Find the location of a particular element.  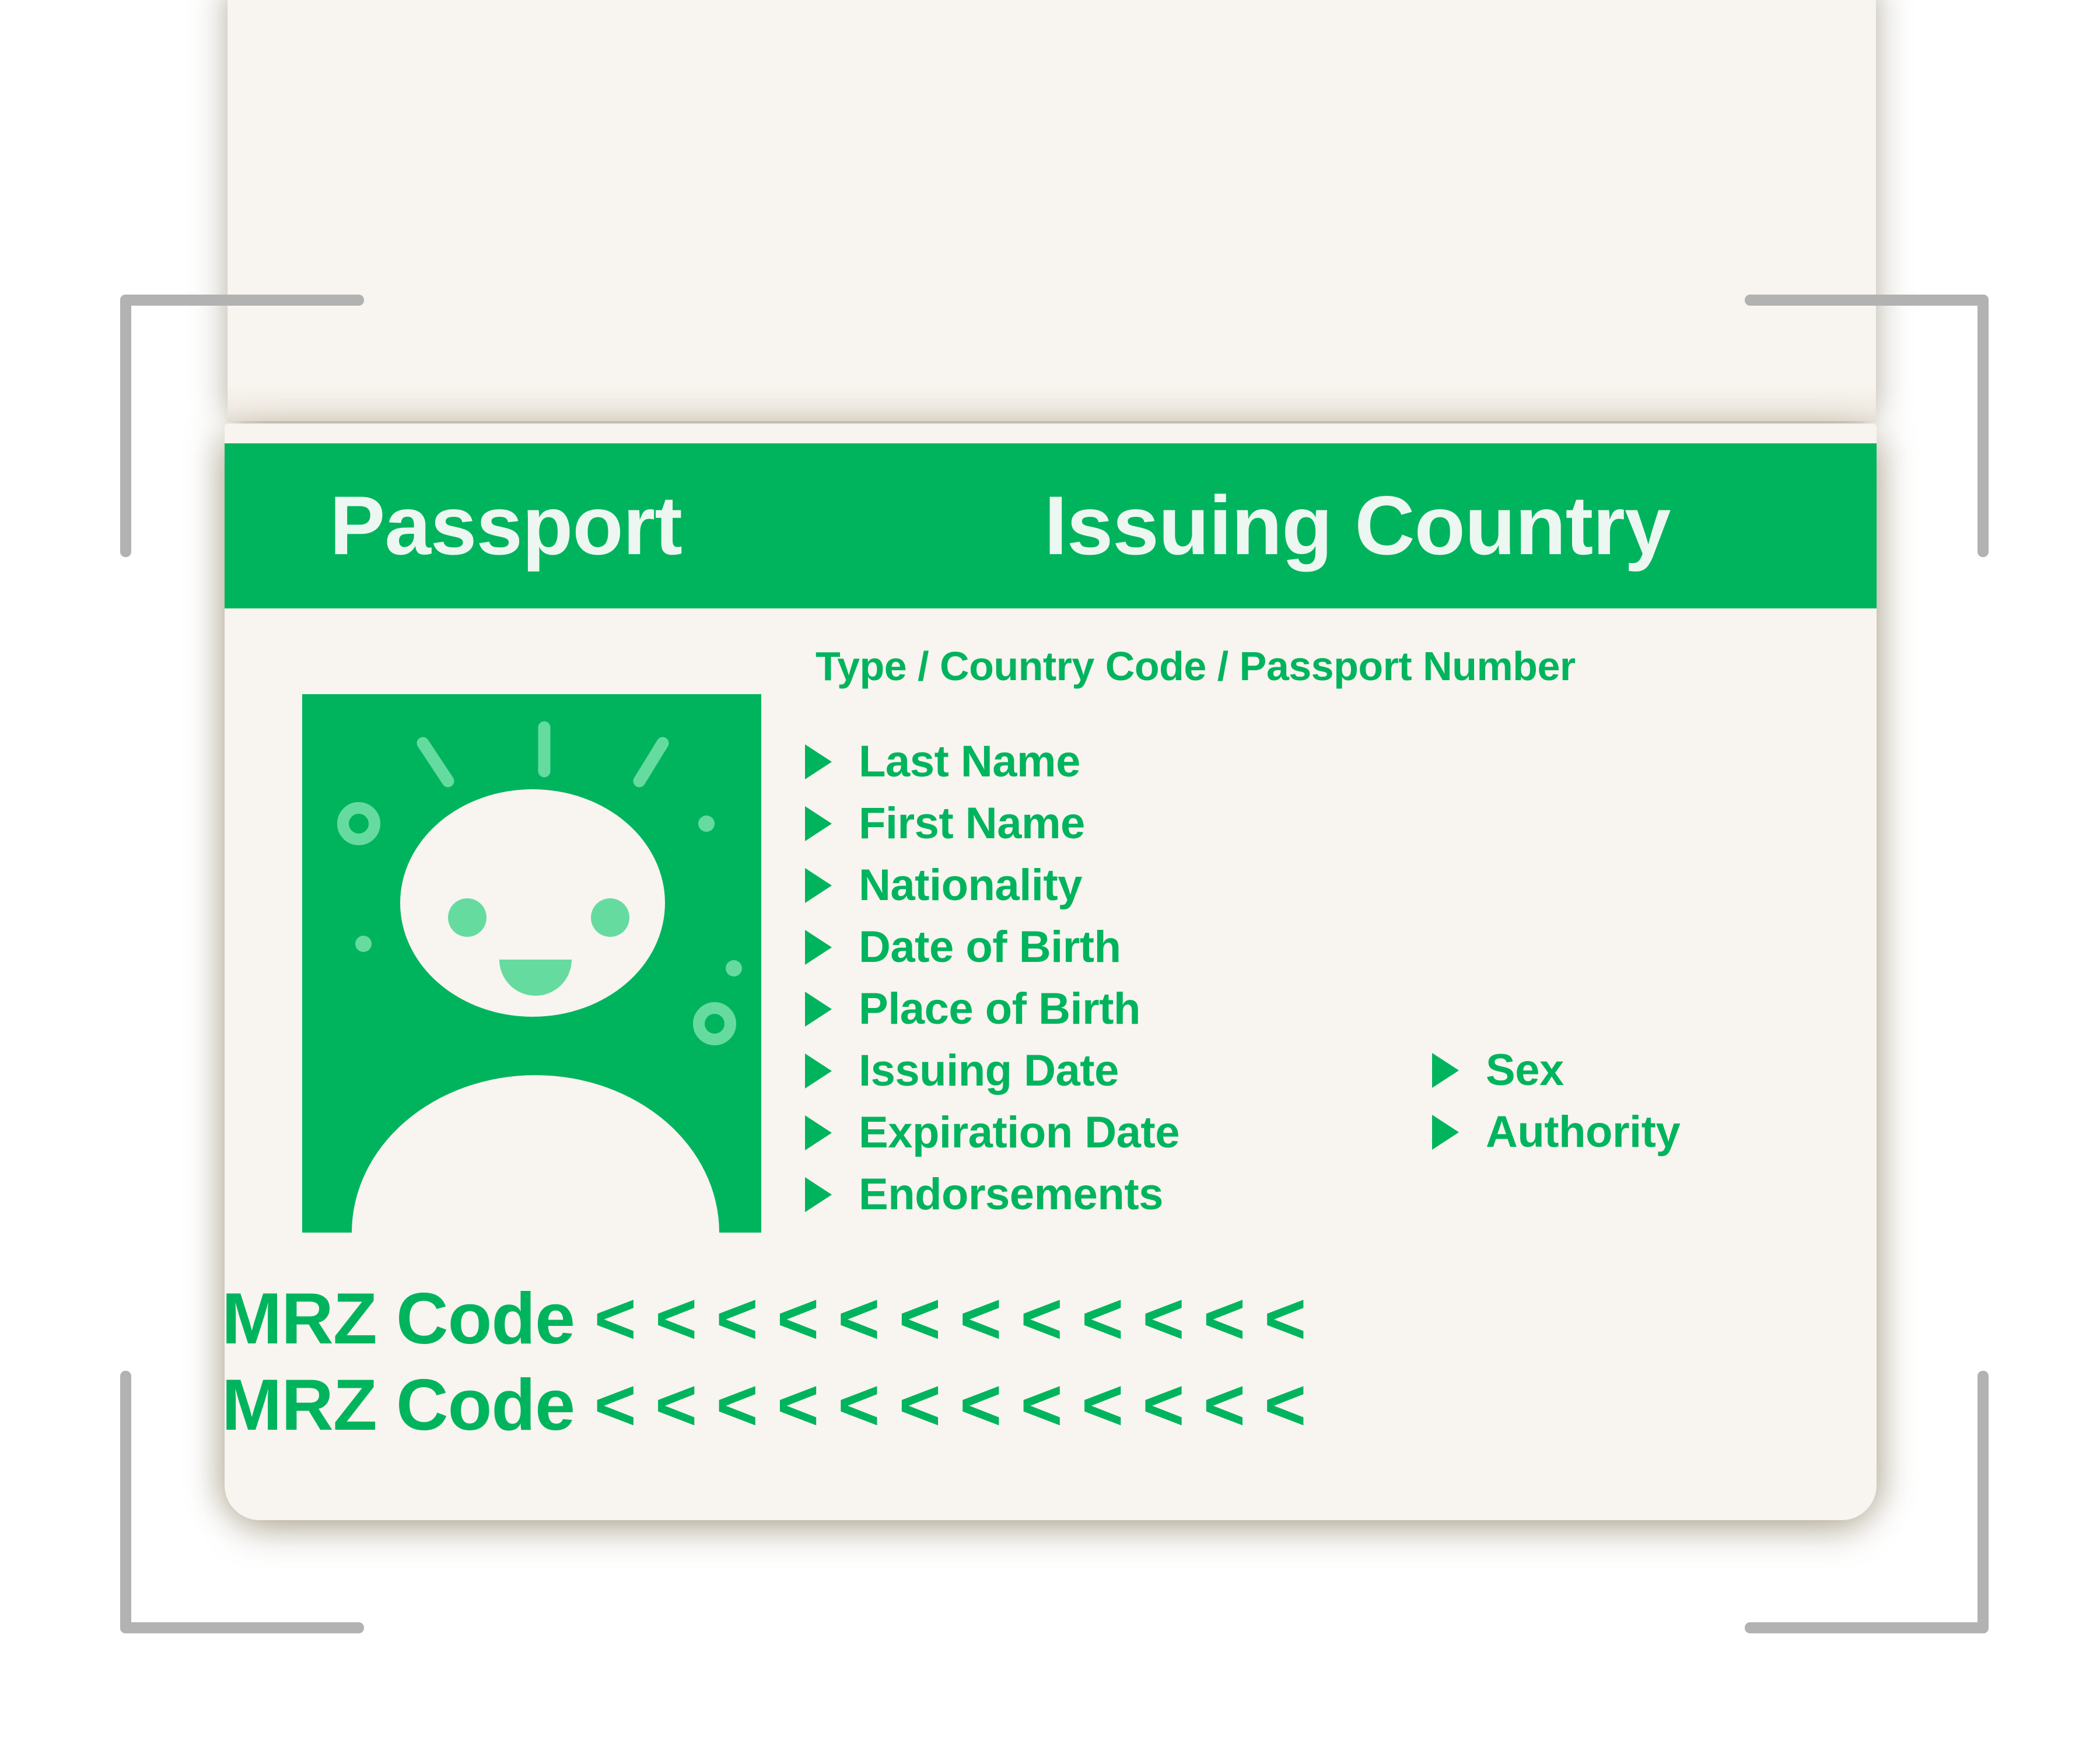

field-row: Endorsements is located at coordinates (992, 1195).